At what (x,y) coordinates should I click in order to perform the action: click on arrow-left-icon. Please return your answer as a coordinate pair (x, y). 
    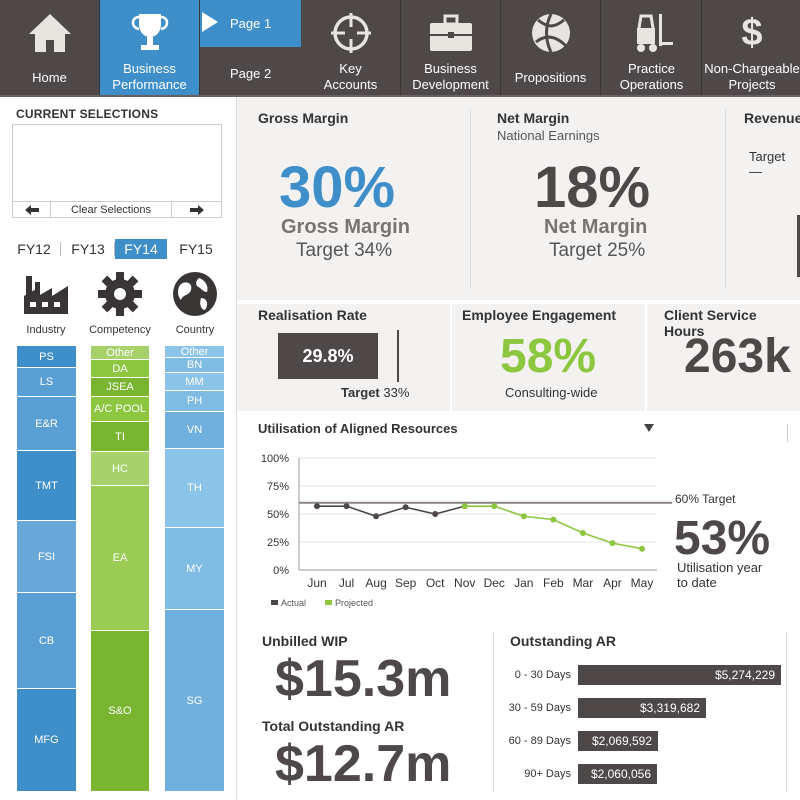
    Looking at the image, I should click on (32, 209).